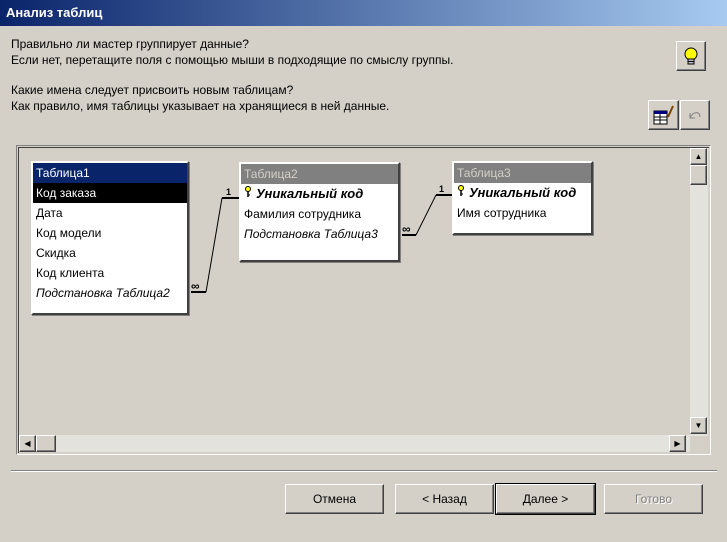 This screenshot has height=542, width=727. I want to click on field-row: Имя сотрудника, so click(522, 213).